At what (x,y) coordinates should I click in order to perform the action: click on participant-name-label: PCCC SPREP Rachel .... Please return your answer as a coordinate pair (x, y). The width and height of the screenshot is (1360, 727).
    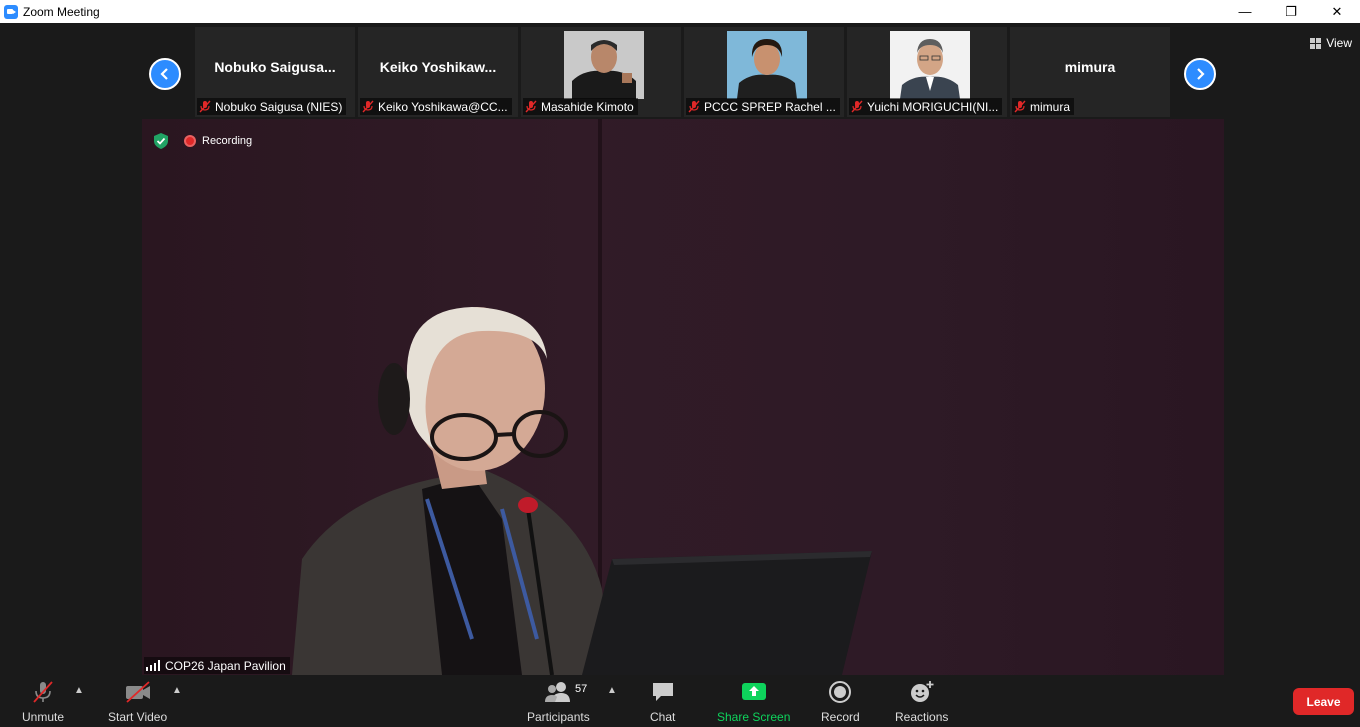
    Looking at the image, I should click on (763, 106).